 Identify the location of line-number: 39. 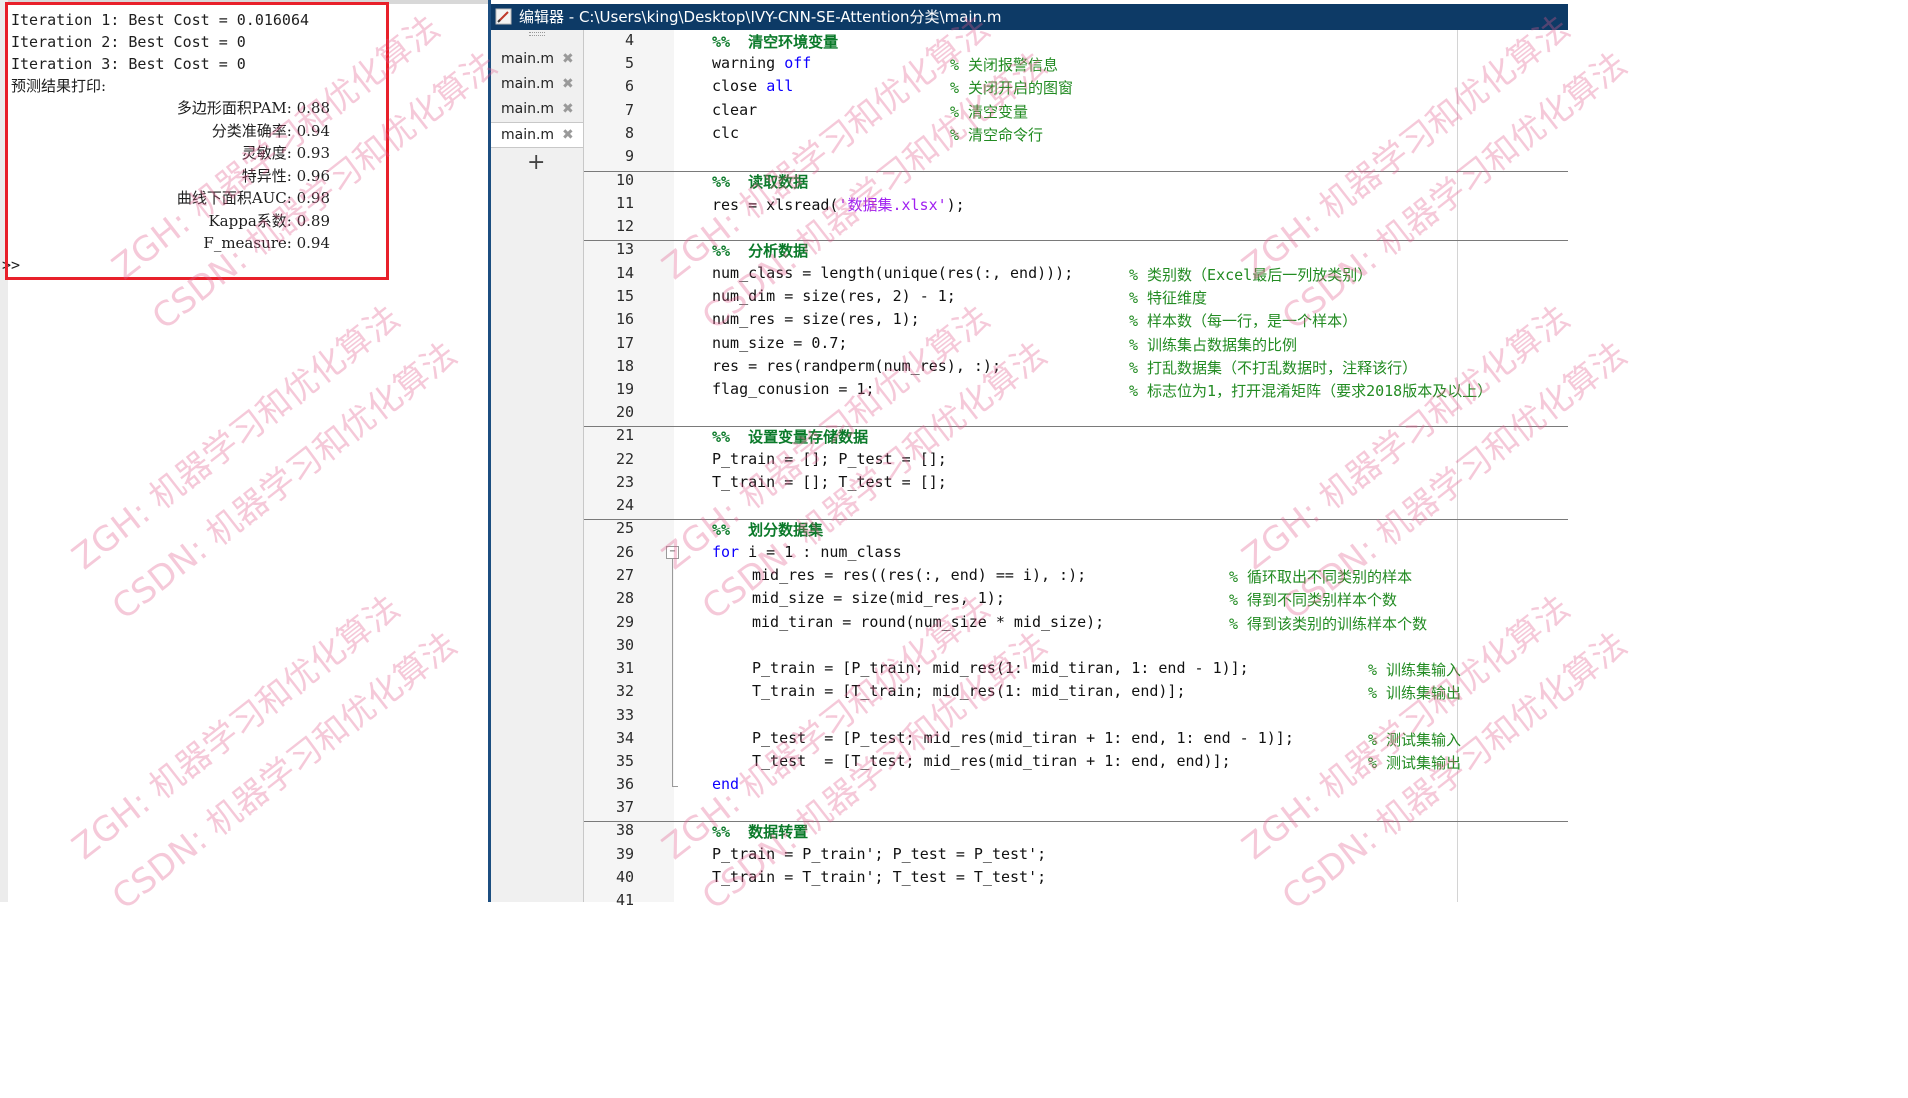
(624, 854).